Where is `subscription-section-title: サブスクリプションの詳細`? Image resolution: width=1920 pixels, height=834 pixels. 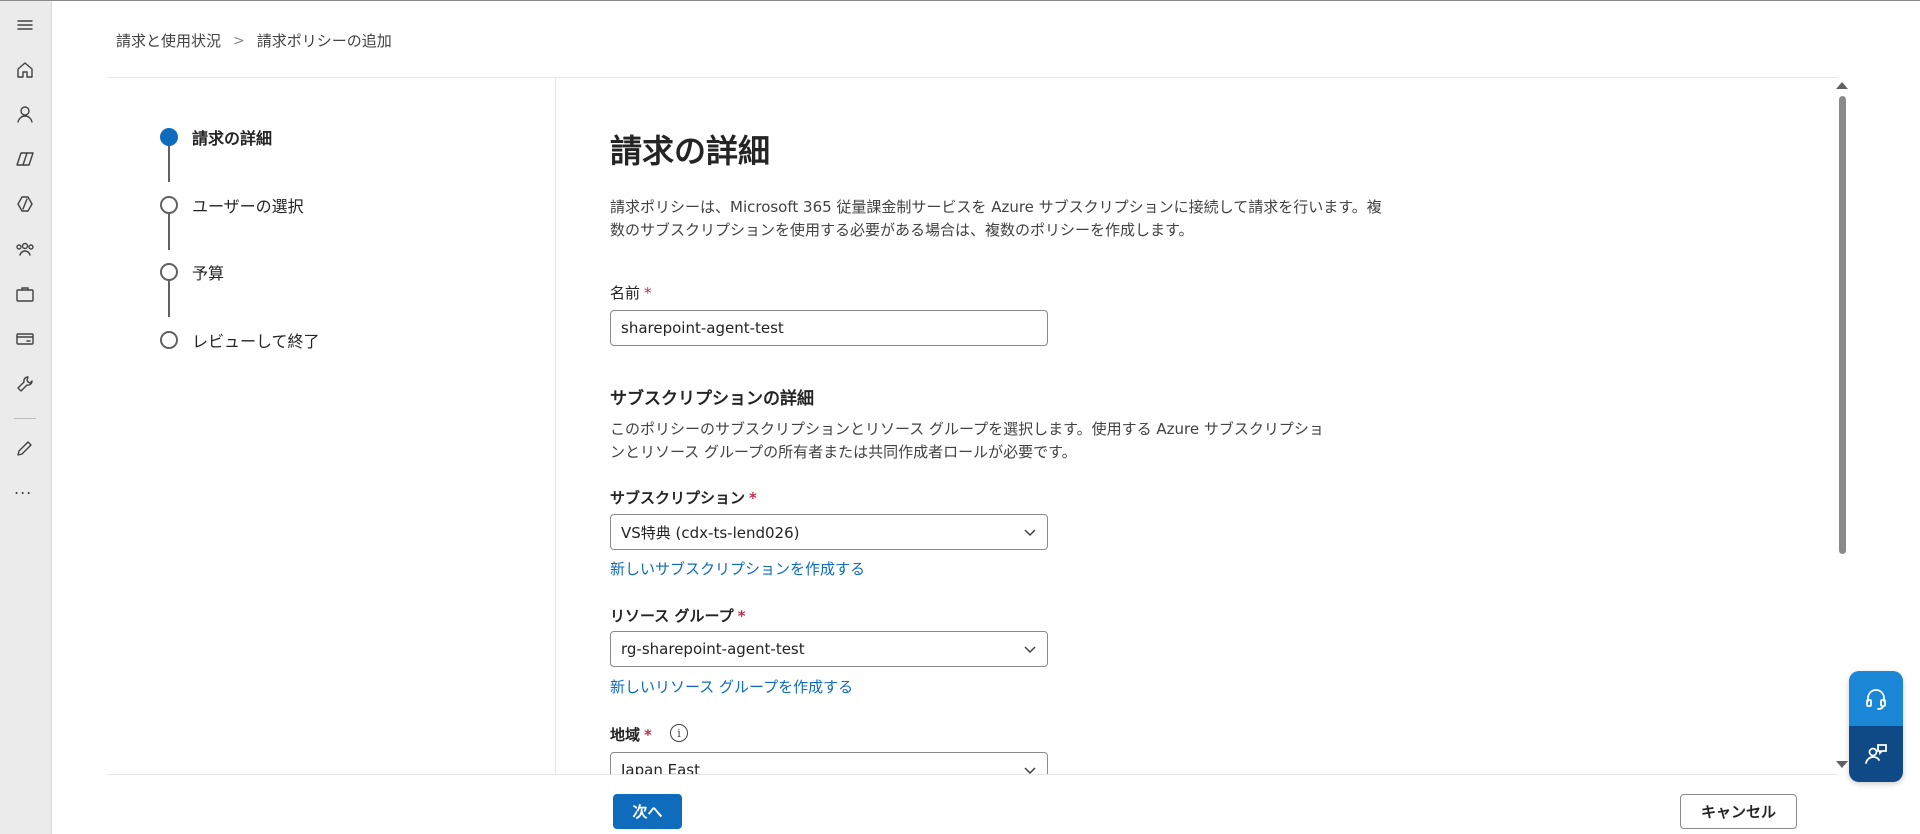 subscription-section-title: サブスクリプションの詳細 is located at coordinates (712, 399).